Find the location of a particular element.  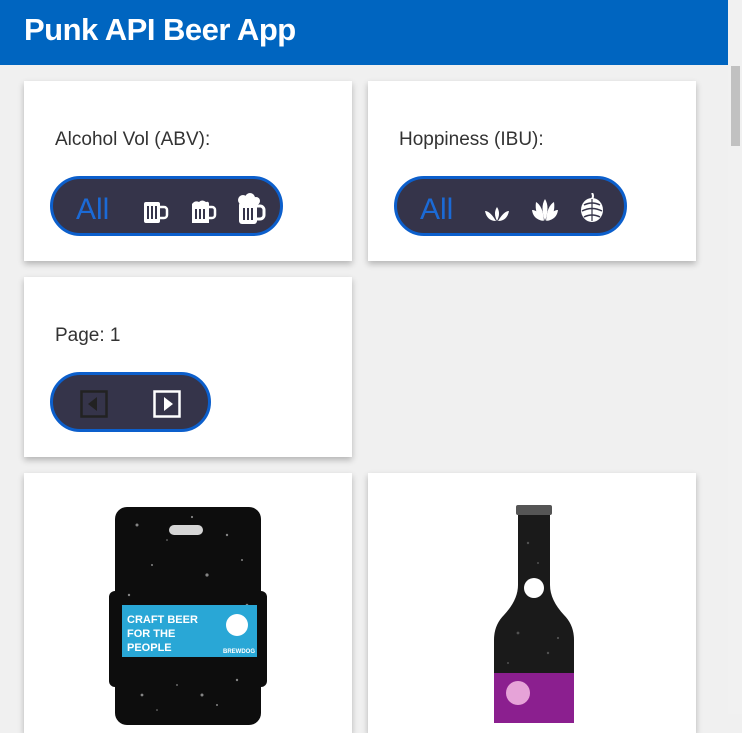

high-abv-mug-icon is located at coordinates (251, 209).